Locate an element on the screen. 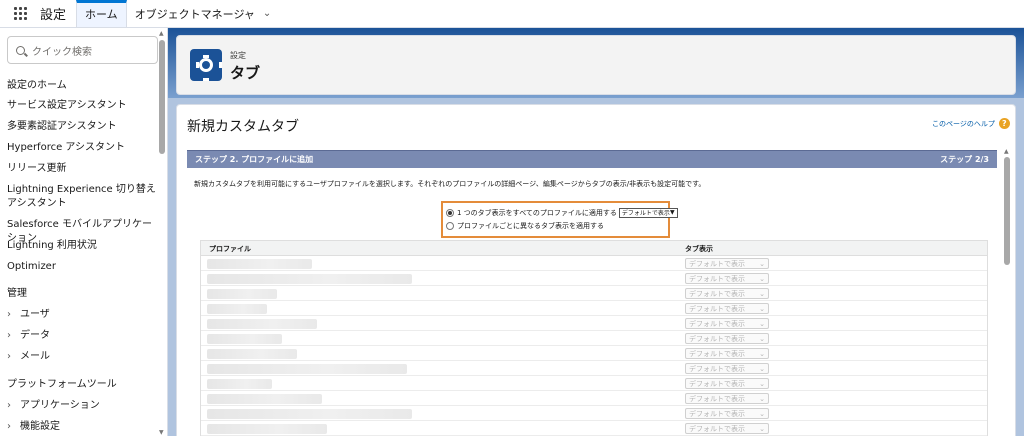 The width and height of the screenshot is (1024, 436). radio-apply-all is located at coordinates (450, 212).